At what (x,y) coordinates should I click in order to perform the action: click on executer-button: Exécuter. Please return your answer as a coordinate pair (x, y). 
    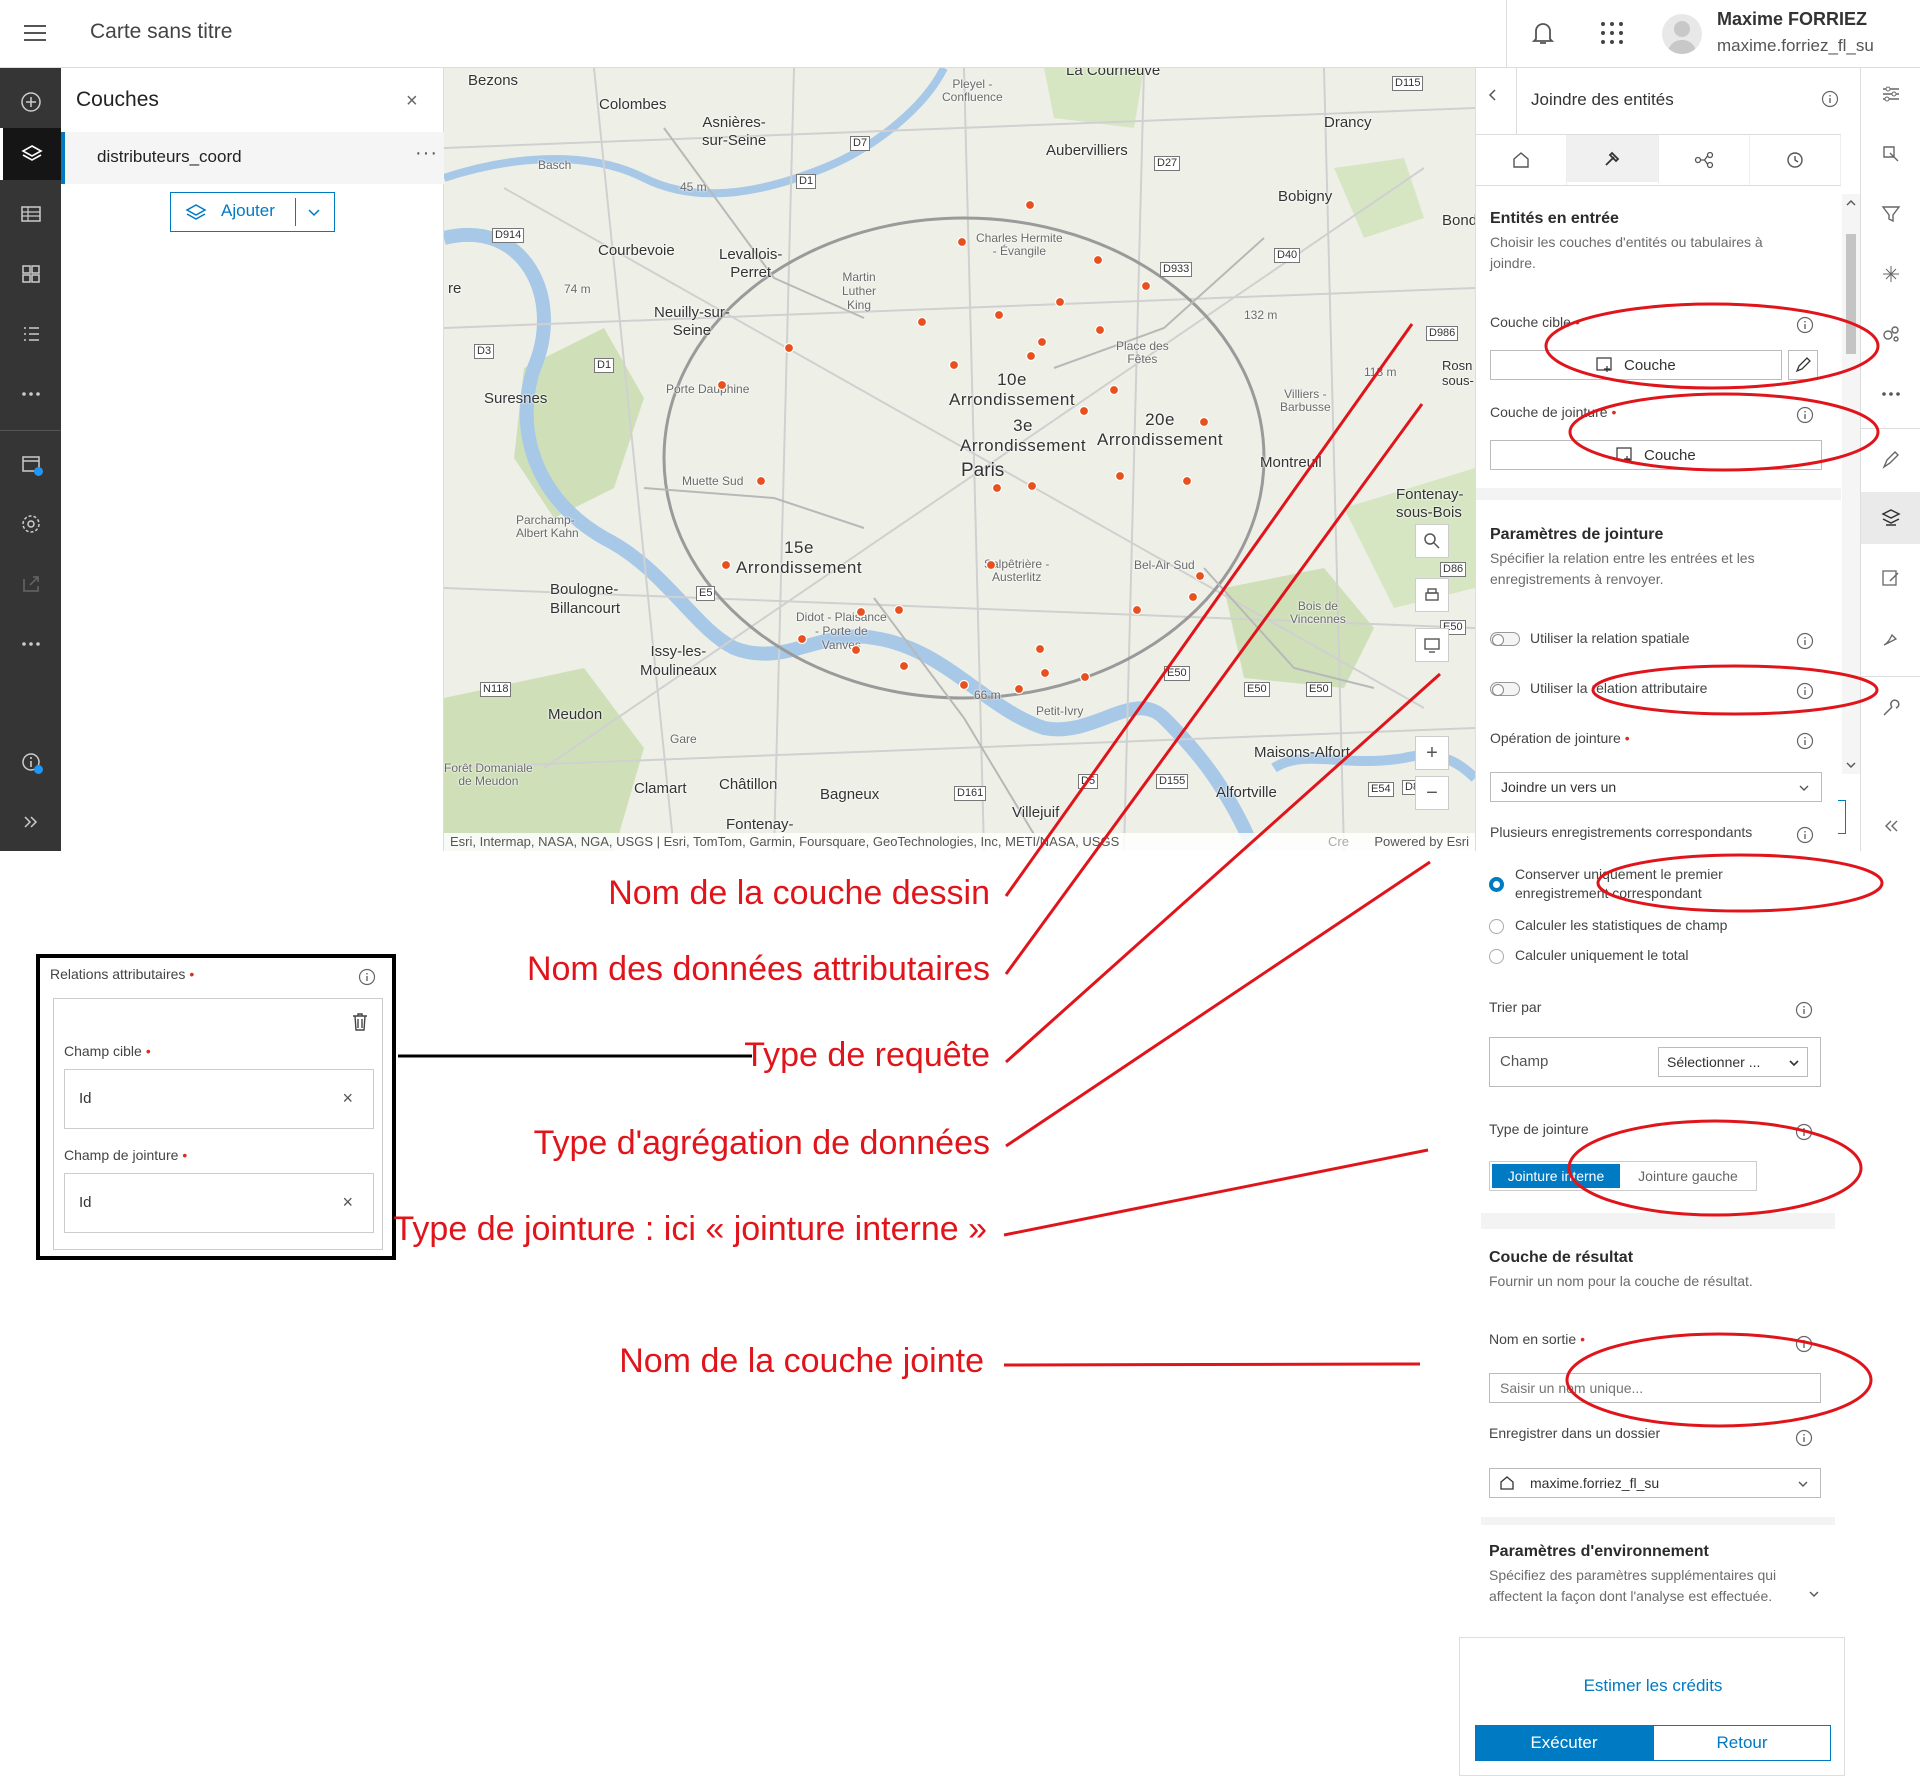
    Looking at the image, I should click on (1564, 1743).